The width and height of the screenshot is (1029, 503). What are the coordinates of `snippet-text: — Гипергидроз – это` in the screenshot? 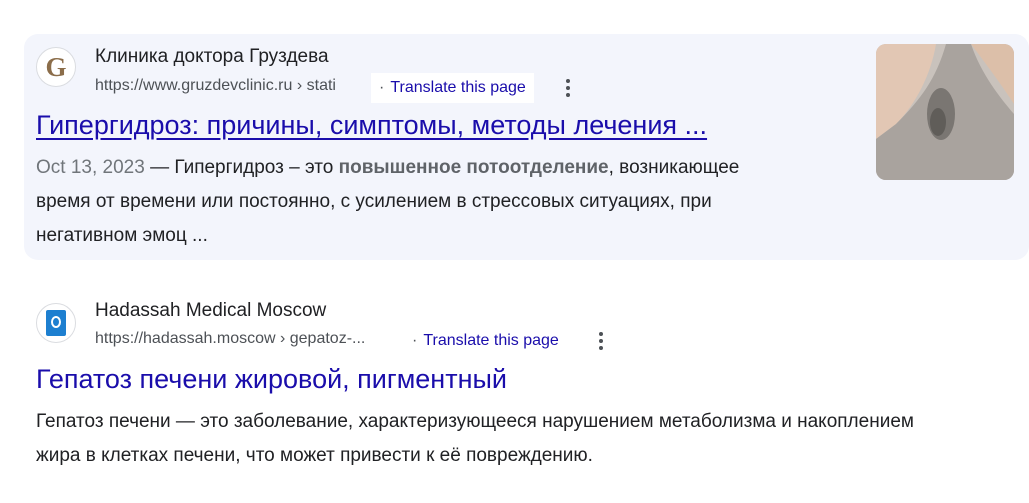 It's located at (241, 167).